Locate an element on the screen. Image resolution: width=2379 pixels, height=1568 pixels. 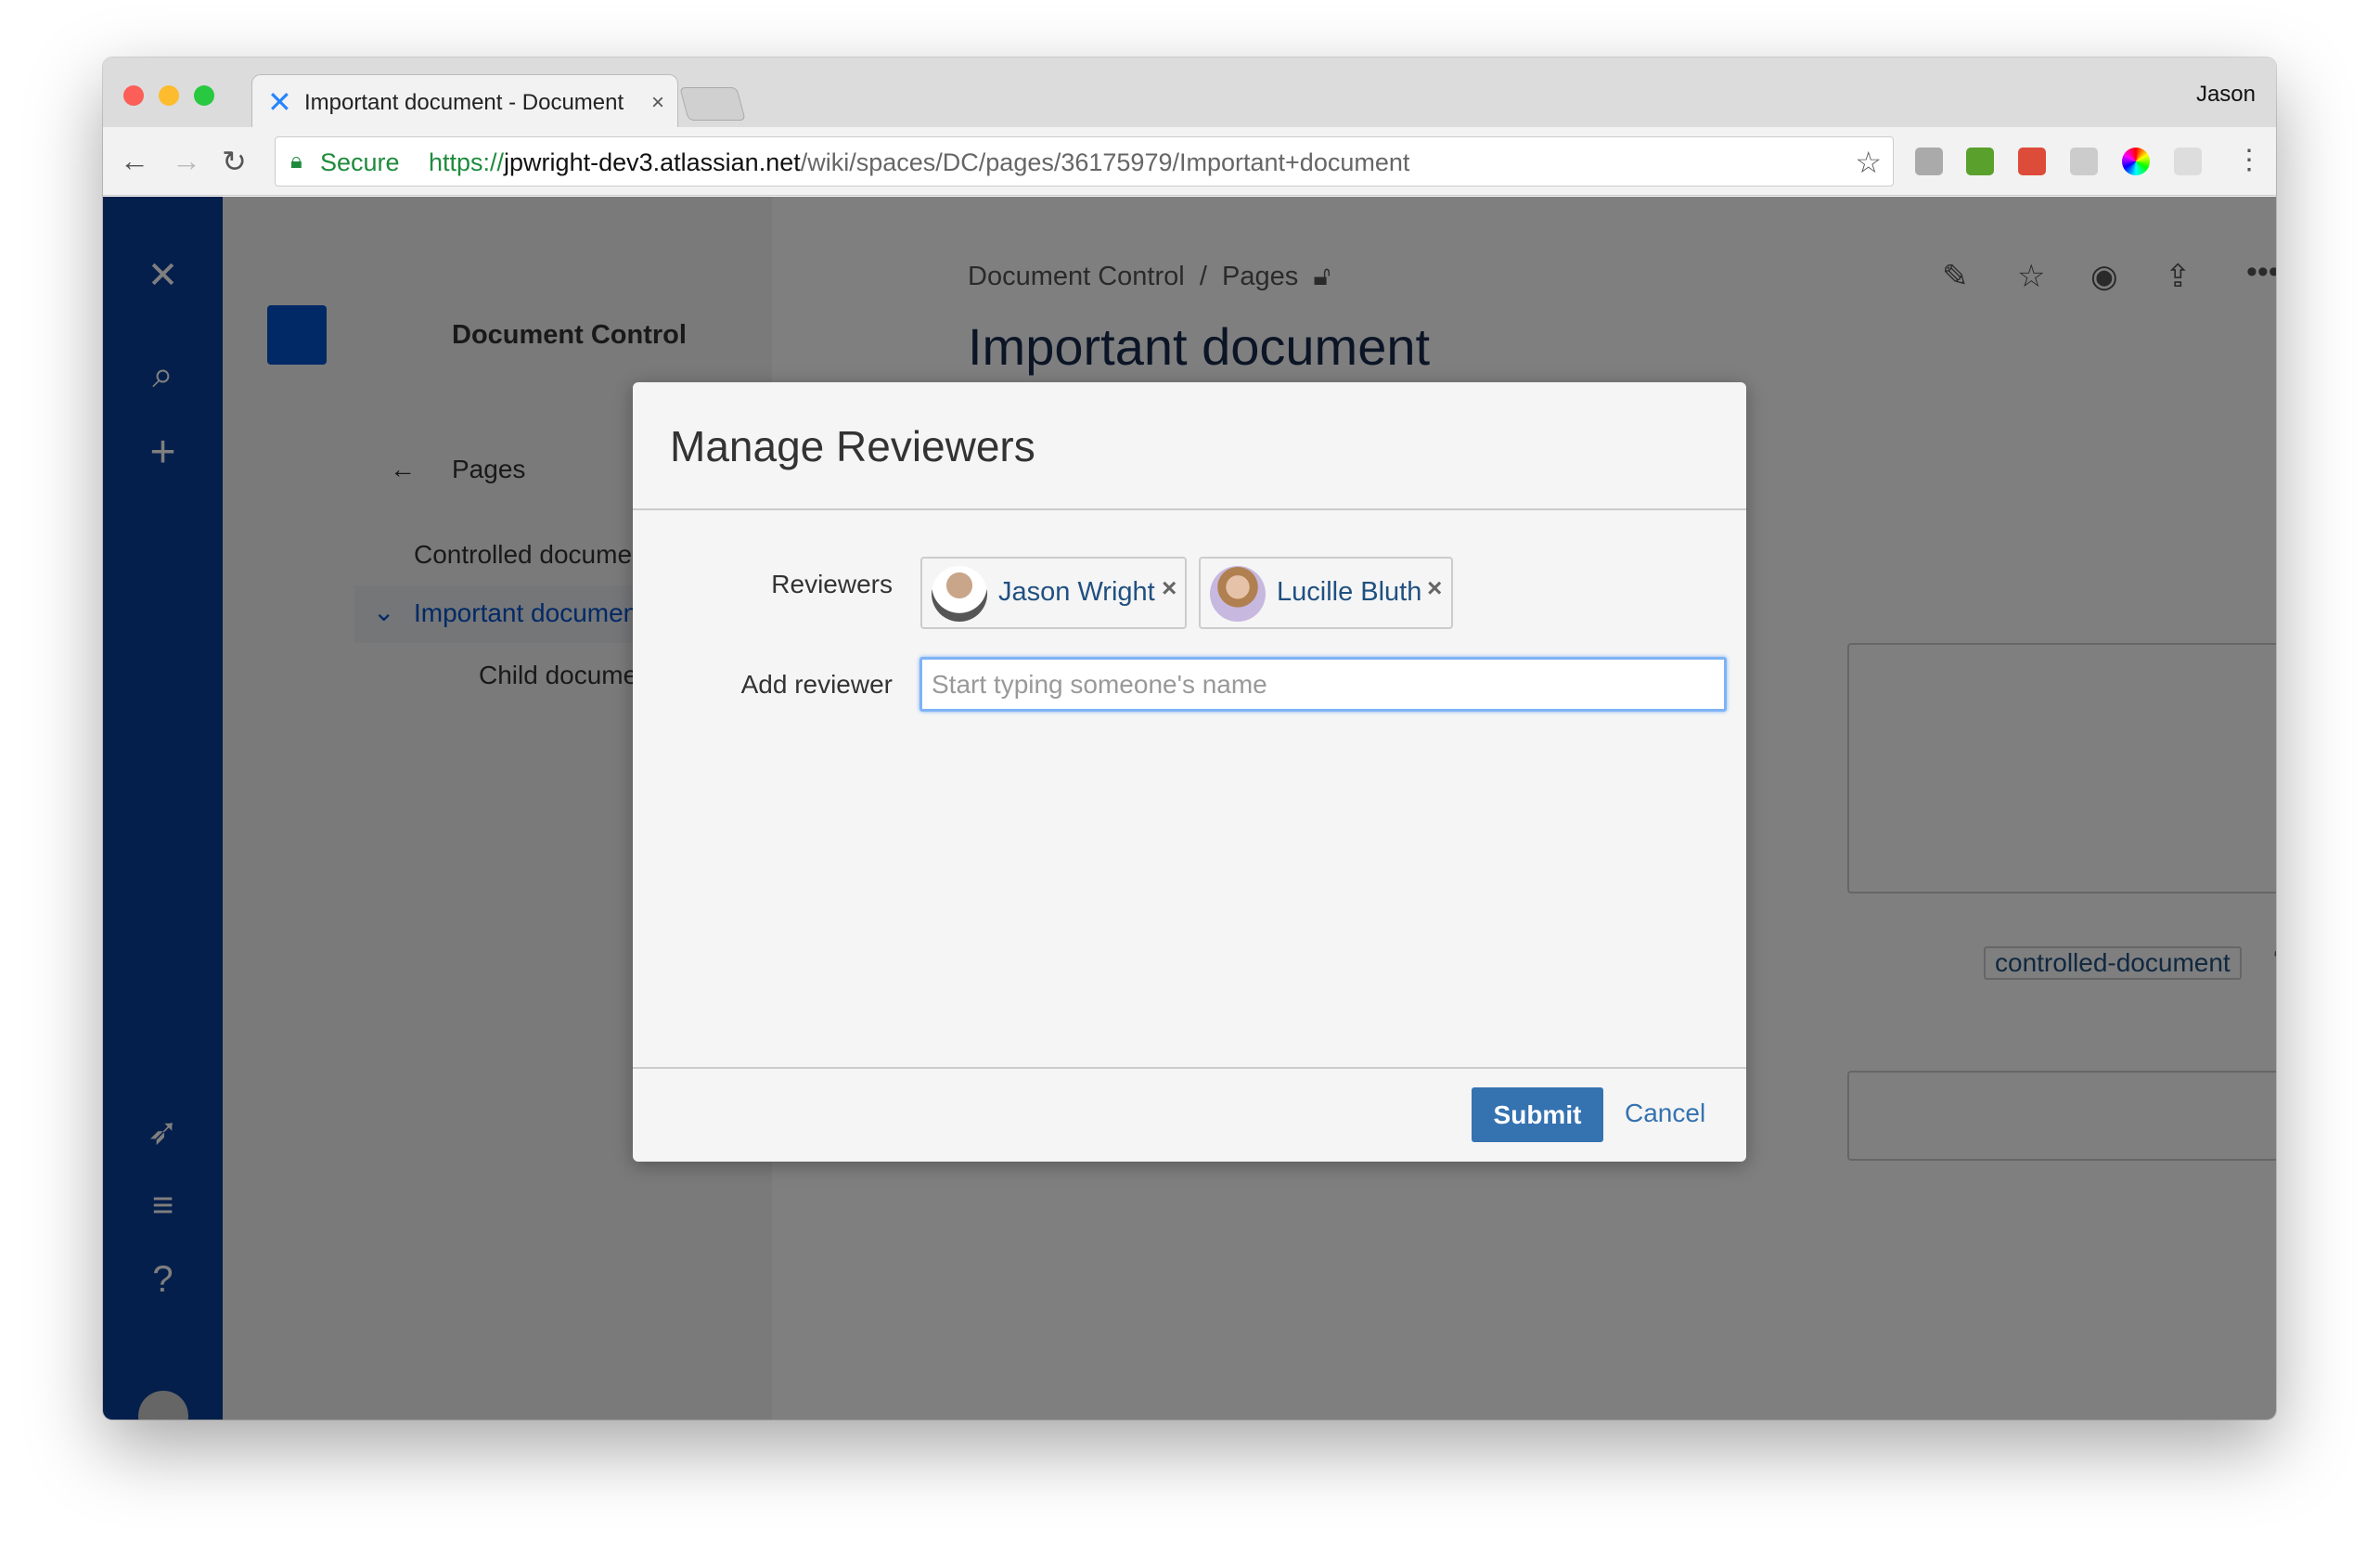
tab-title: Important document - Document Control is located at coordinates (466, 103).